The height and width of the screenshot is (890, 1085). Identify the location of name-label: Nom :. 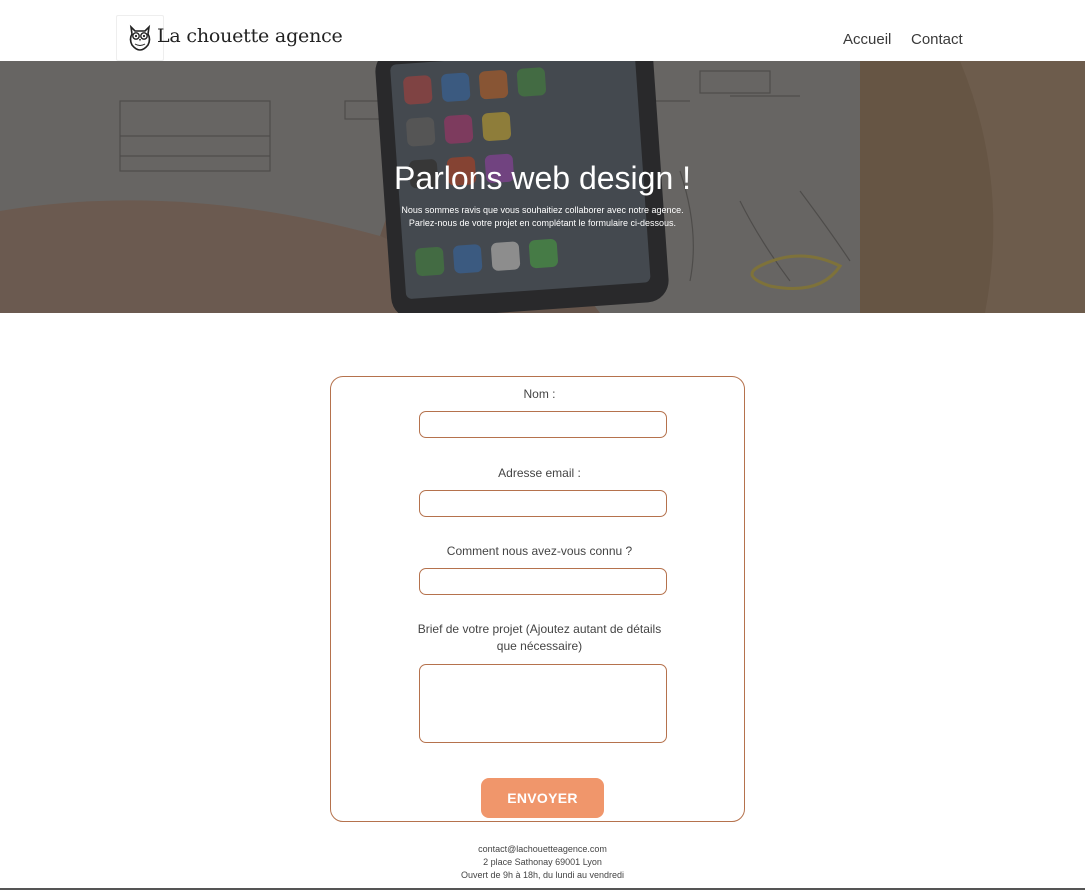
(539, 394).